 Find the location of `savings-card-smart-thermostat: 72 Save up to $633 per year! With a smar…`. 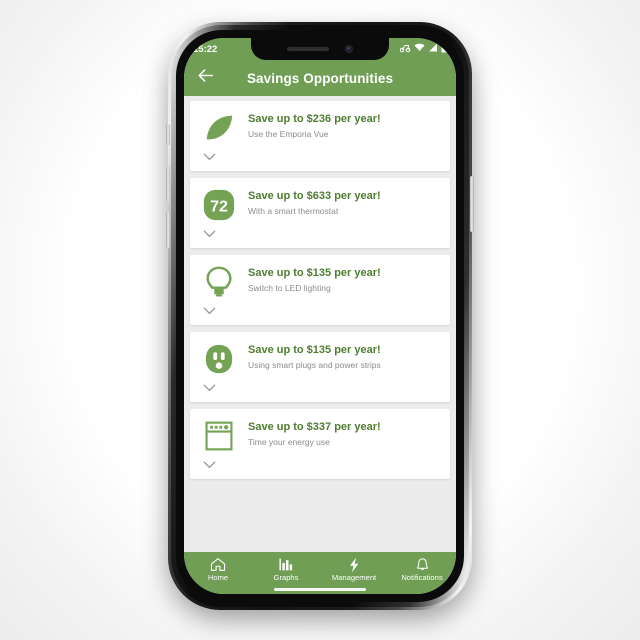

savings-card-smart-thermostat: 72 Save up to $633 per year! With a smar… is located at coordinates (320, 213).